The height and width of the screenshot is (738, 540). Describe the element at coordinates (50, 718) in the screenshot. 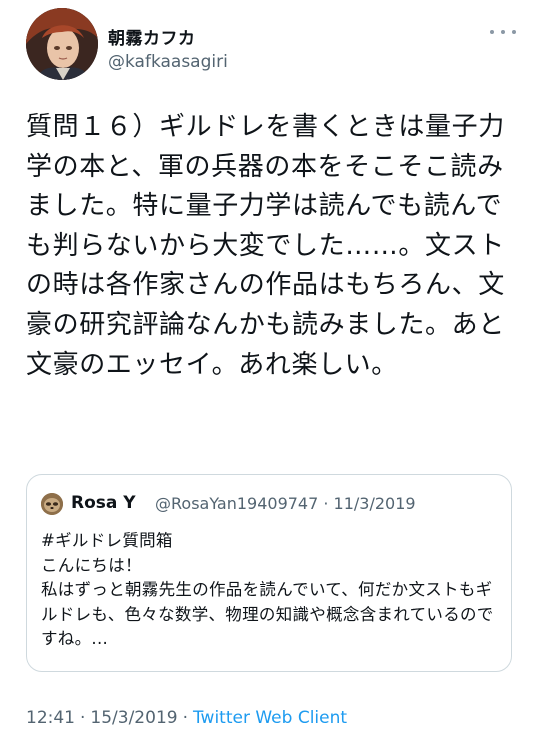

I see `tweet-time: 12:41` at that location.